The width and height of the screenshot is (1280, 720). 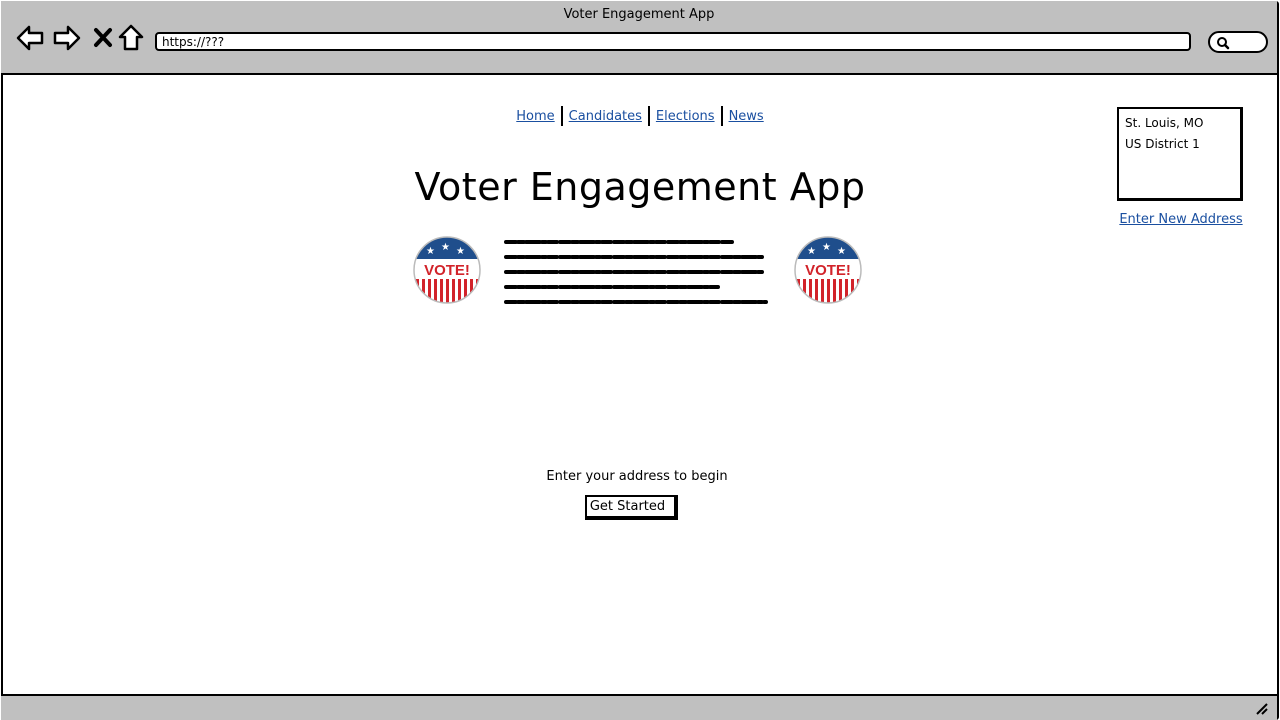 What do you see at coordinates (639, 707) in the screenshot?
I see `status-bar` at bounding box center [639, 707].